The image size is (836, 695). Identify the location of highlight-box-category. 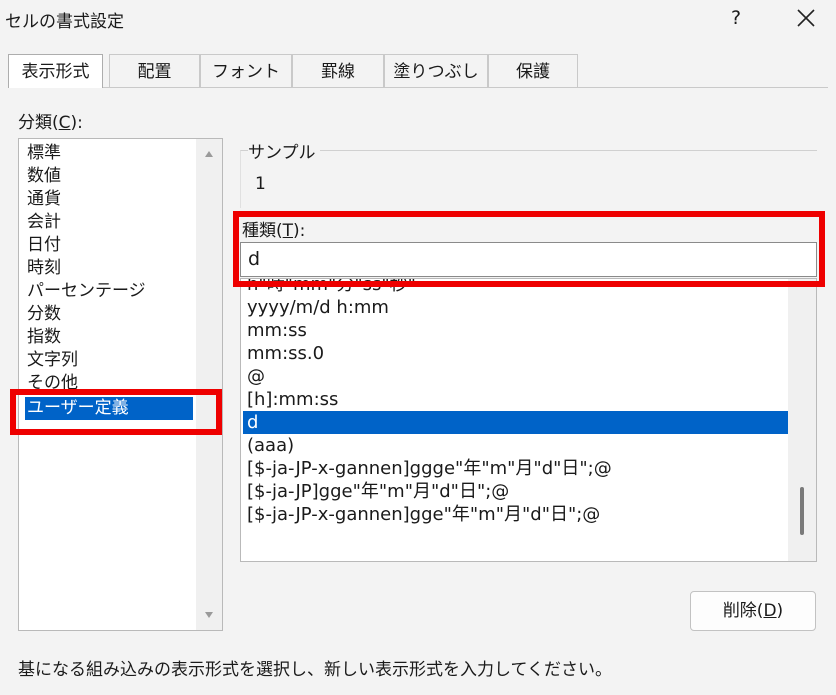
(116, 412).